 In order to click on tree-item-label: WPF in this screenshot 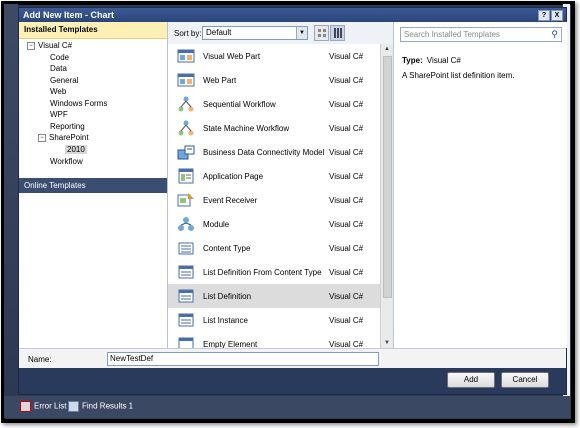, I will do `click(59, 114)`.